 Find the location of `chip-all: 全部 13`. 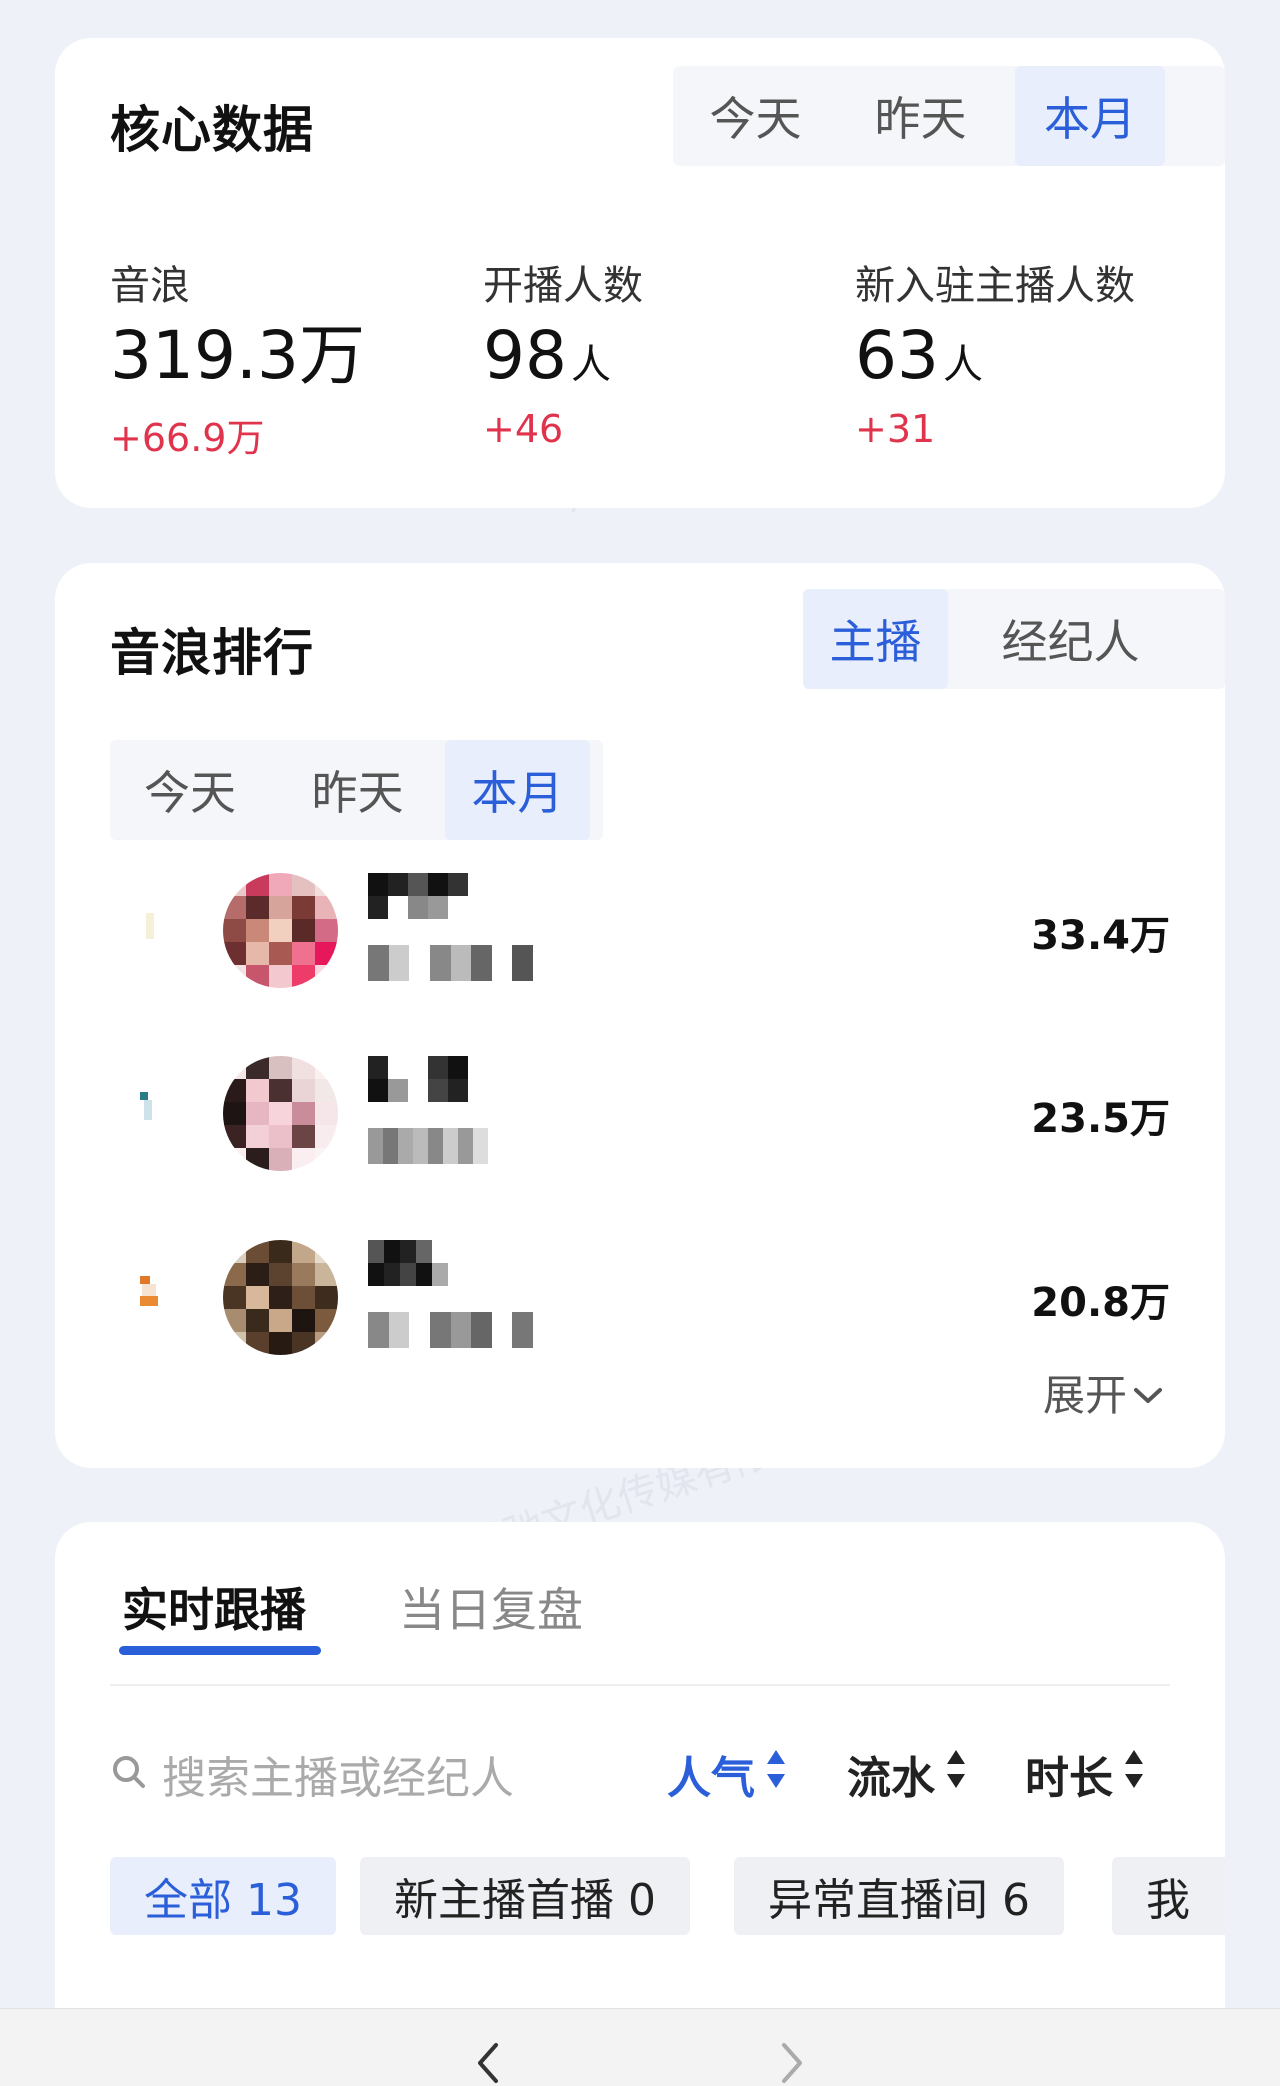

chip-all: 全部 13 is located at coordinates (223, 1896).